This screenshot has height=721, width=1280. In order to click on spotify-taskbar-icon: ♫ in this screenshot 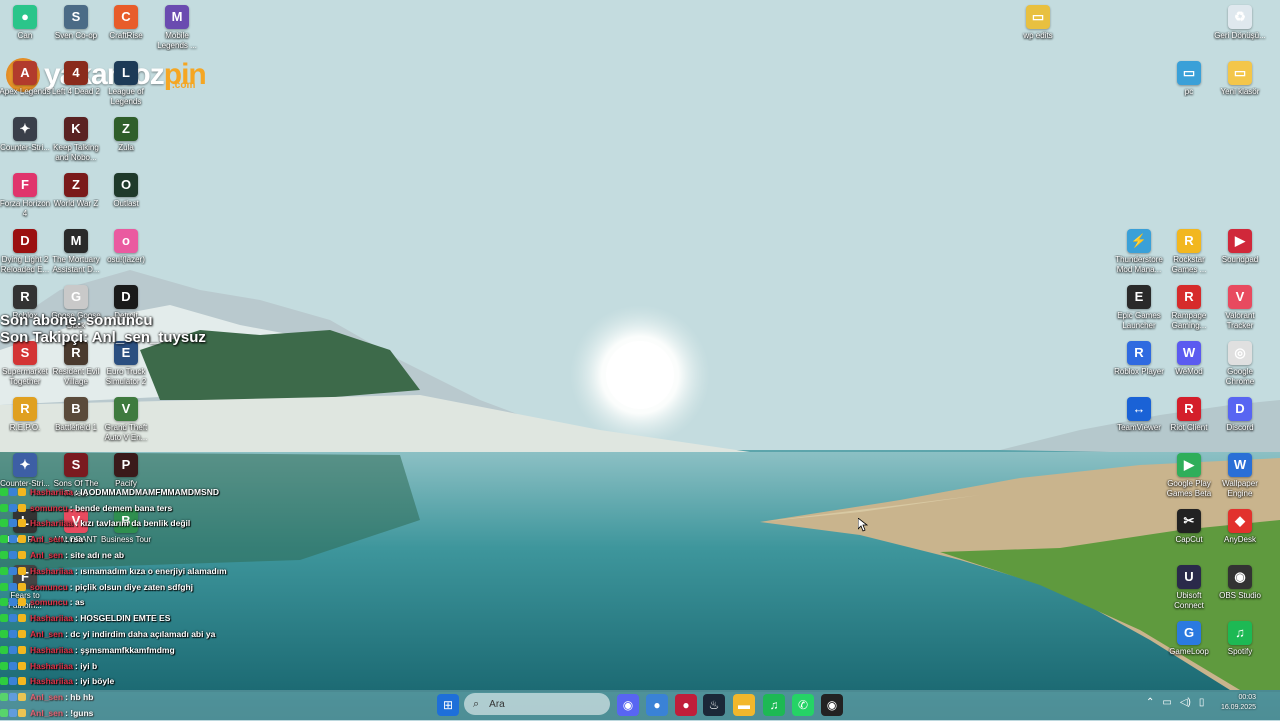, I will do `click(774, 705)`.